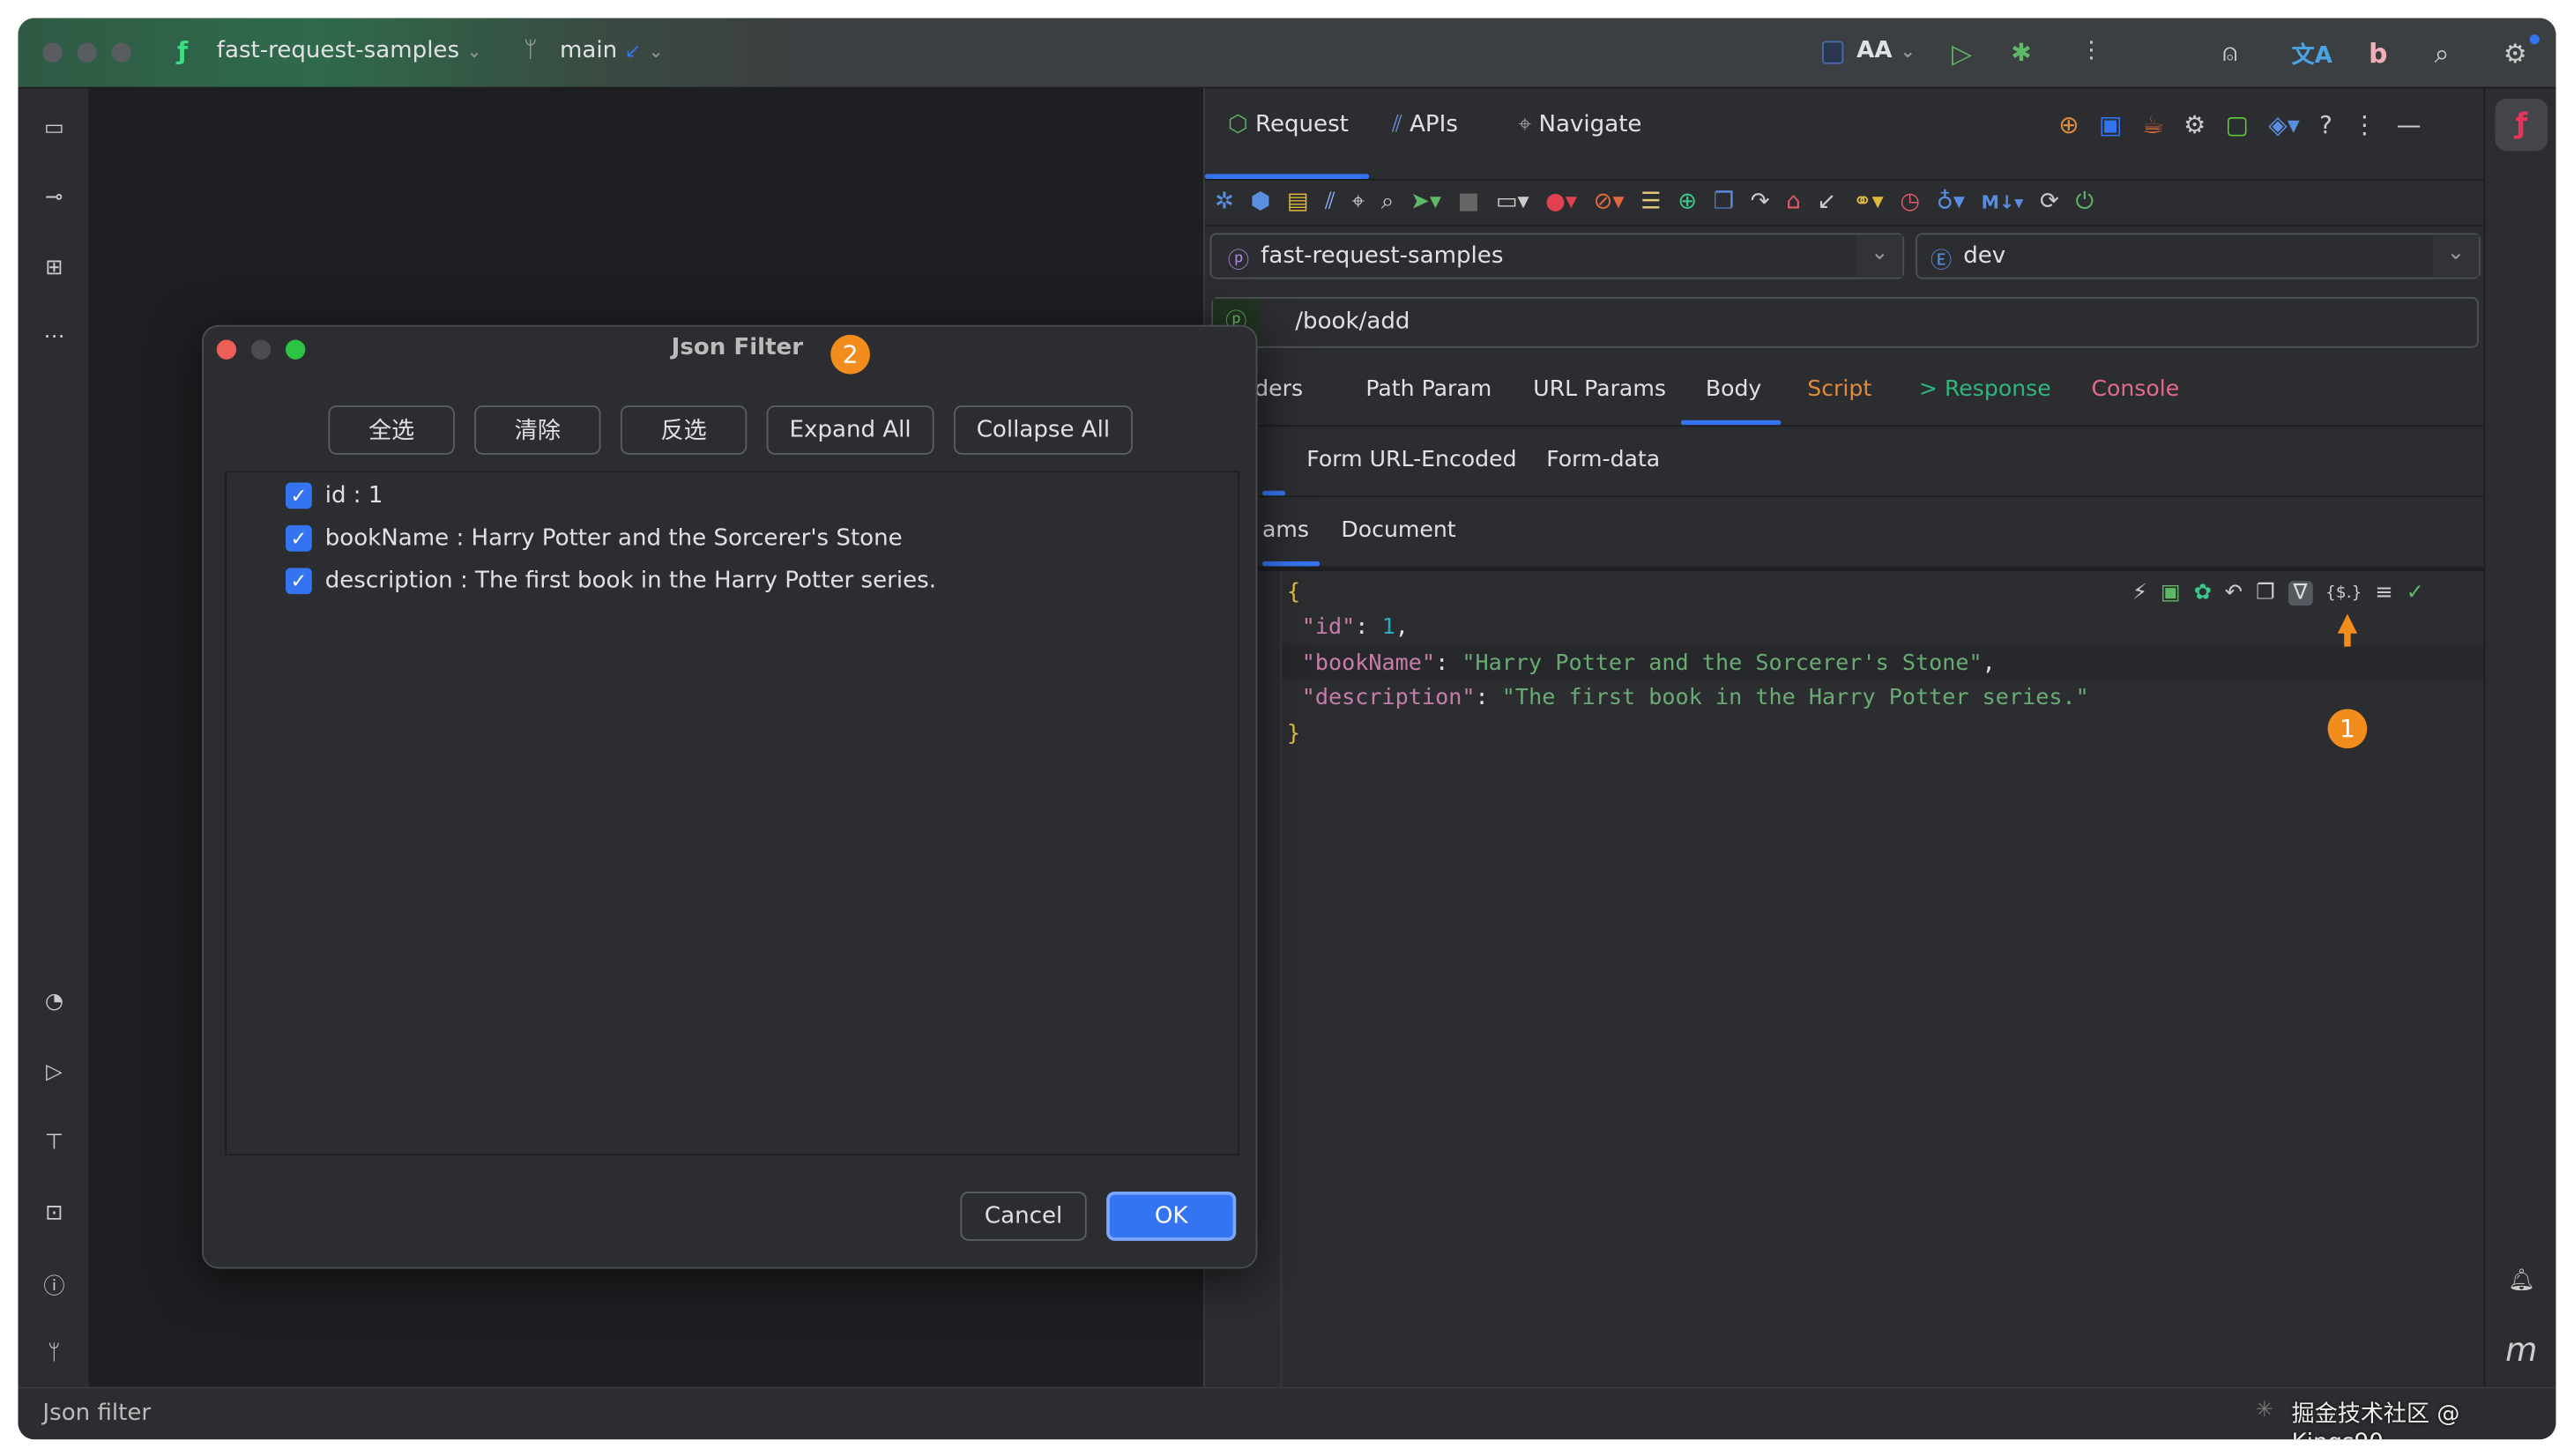 Image resolution: width=2574 pixels, height=1456 pixels. Describe the element at coordinates (1425, 125) in the screenshot. I see `tab-apis: ⫽ APIs` at that location.